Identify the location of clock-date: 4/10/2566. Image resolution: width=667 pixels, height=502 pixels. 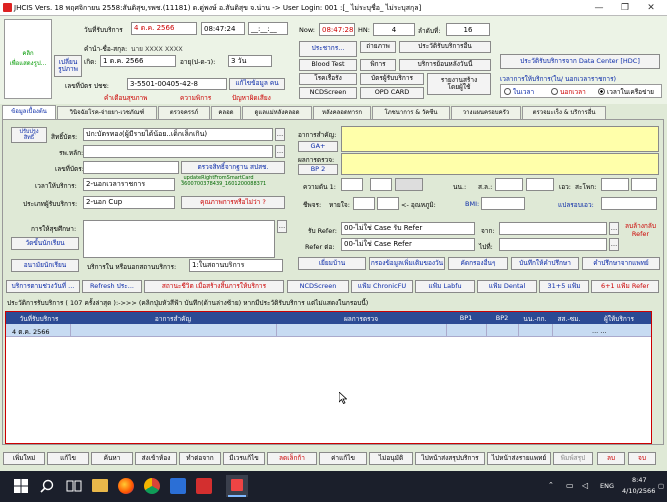
(638, 491).